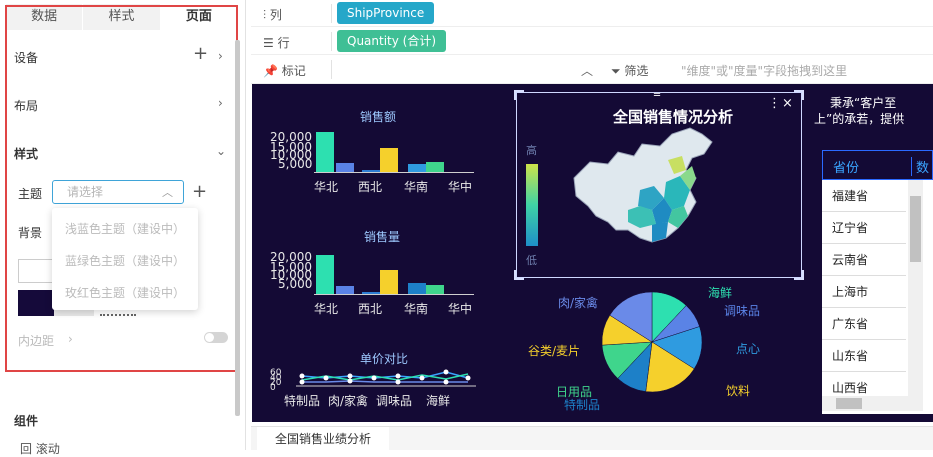  Describe the element at coordinates (216, 337) in the screenshot. I see `padding-toggle` at that location.